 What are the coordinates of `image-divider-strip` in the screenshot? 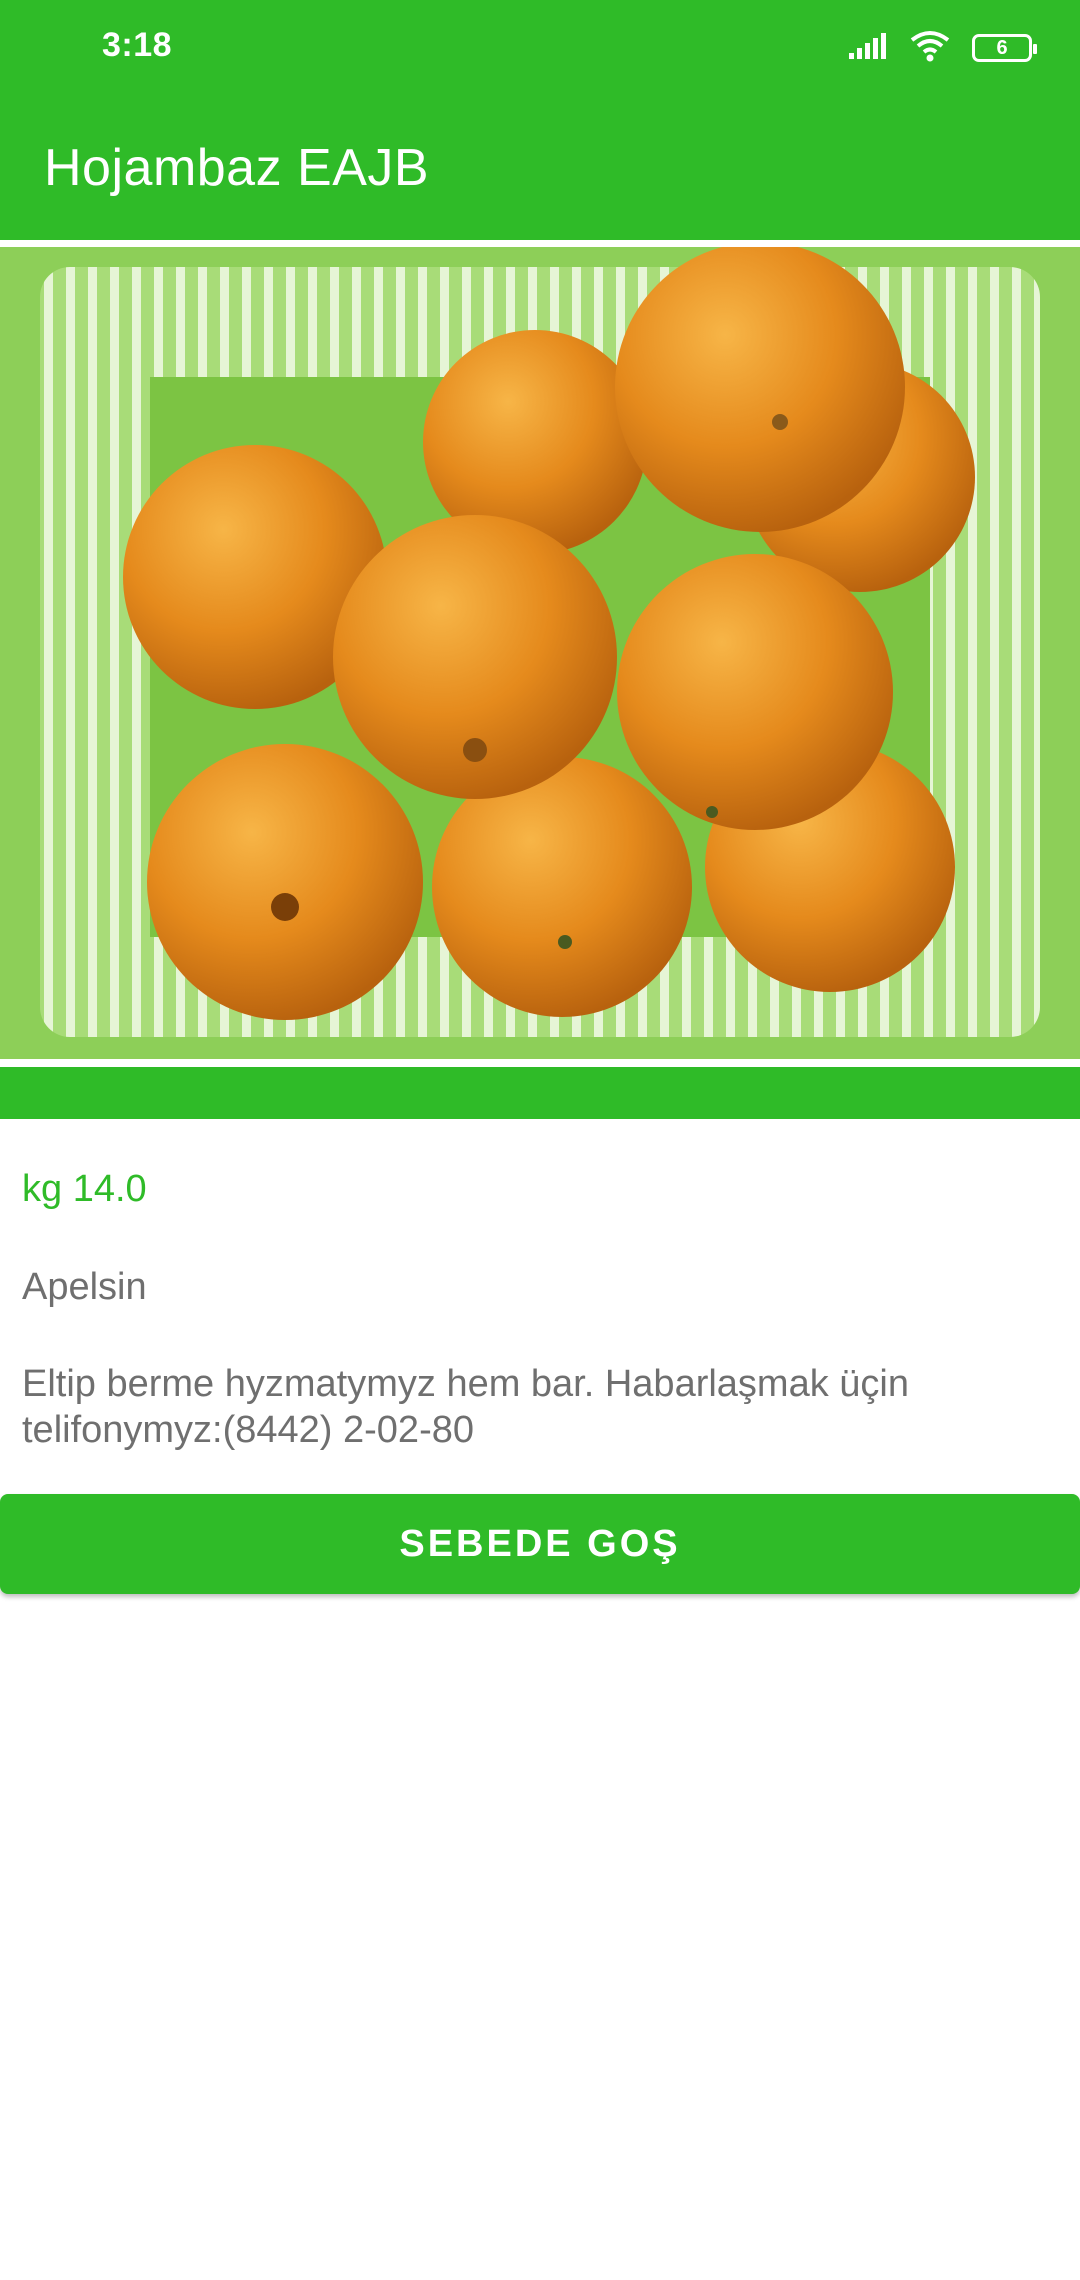 It's located at (540, 1093).